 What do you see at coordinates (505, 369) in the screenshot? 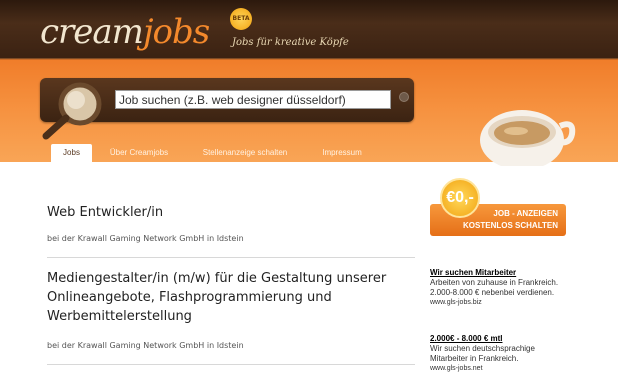
I see `ad-url: www.gls-jobs.net` at bounding box center [505, 369].